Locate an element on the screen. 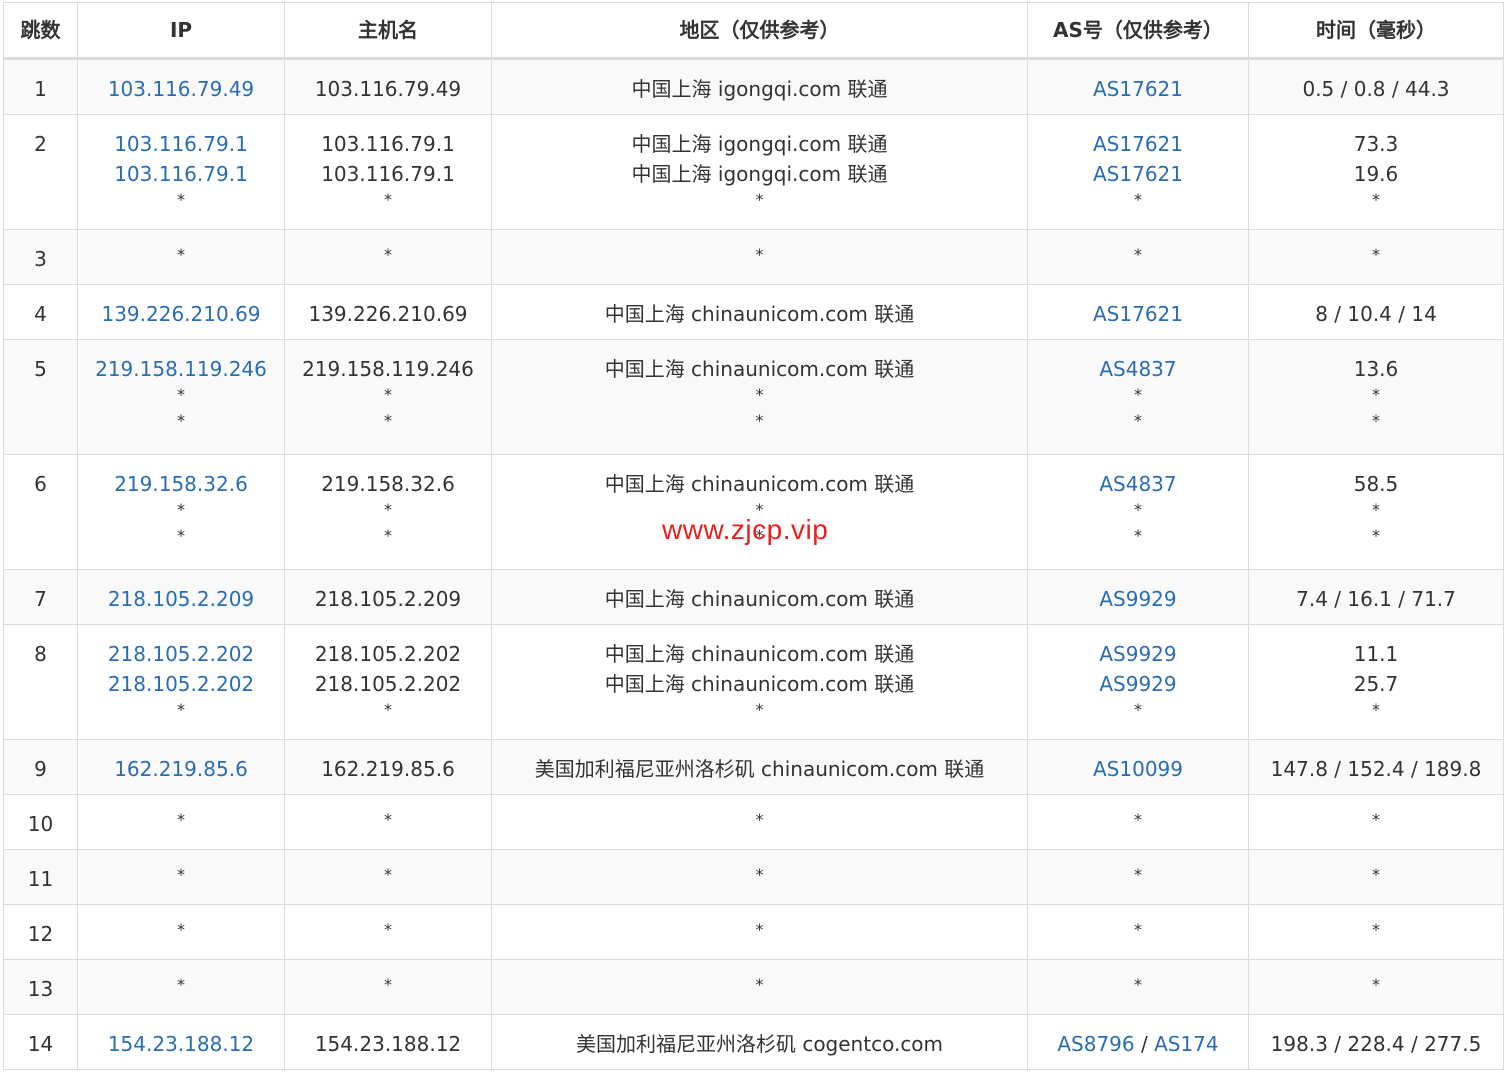 This screenshot has width=1508, height=1072. hop-number: 1 is located at coordinates (40, 89).